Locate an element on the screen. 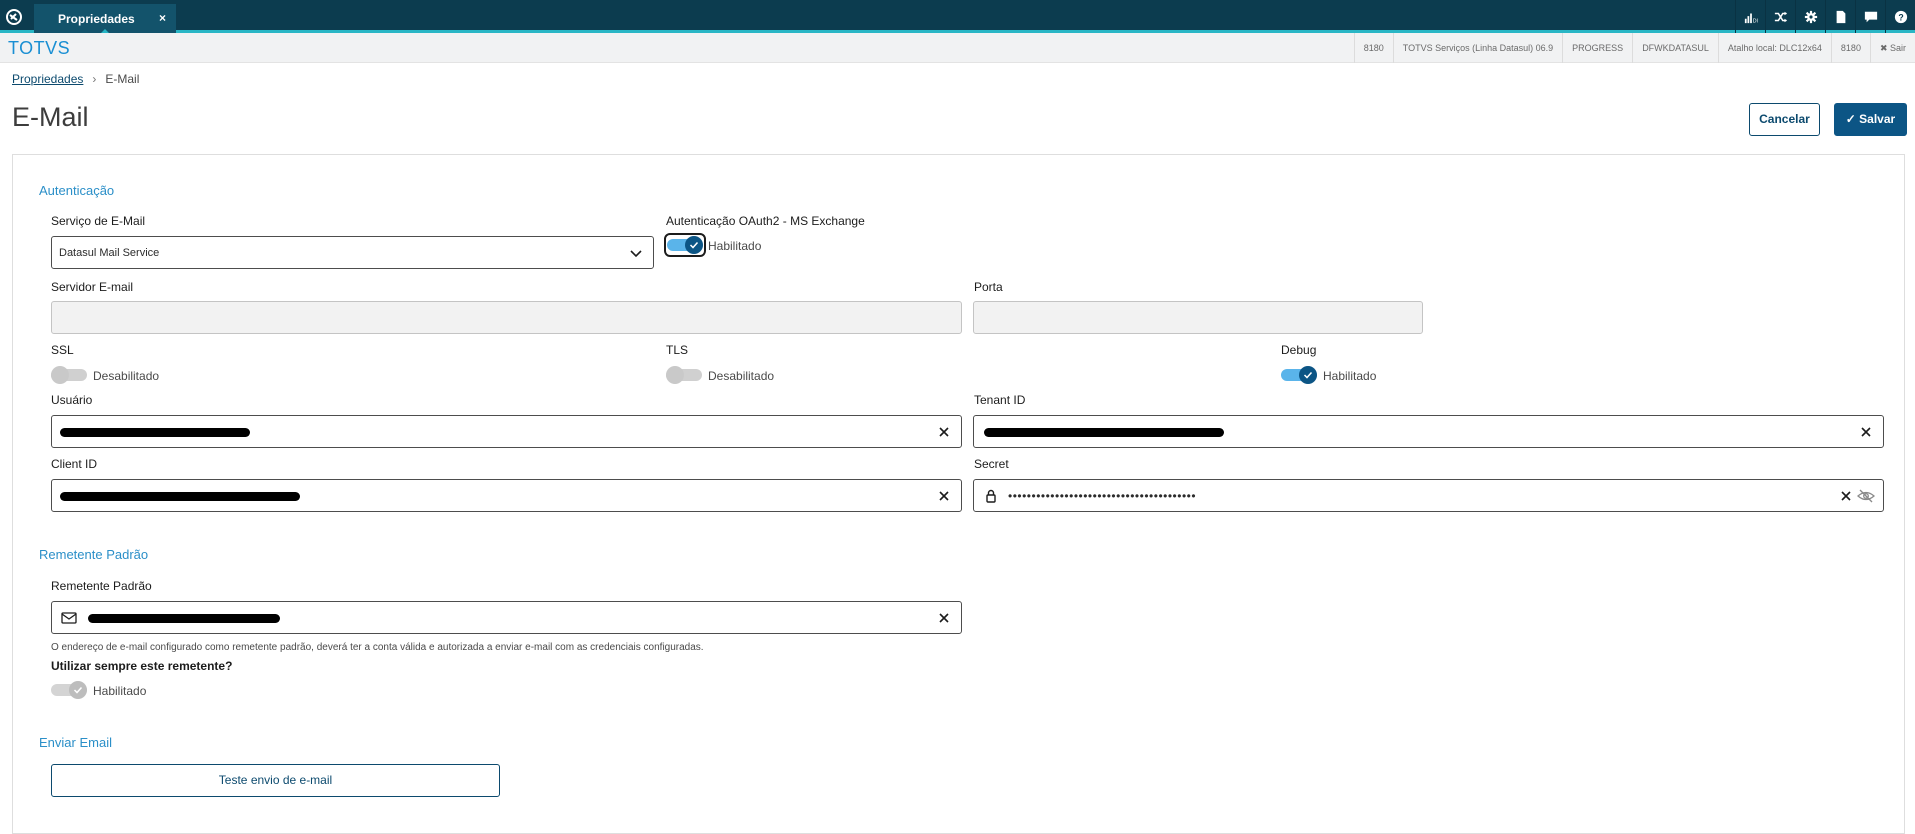 The image size is (1915, 834). oauth-label: Autenticação OAuth2 - MS Exchange is located at coordinates (765, 221).